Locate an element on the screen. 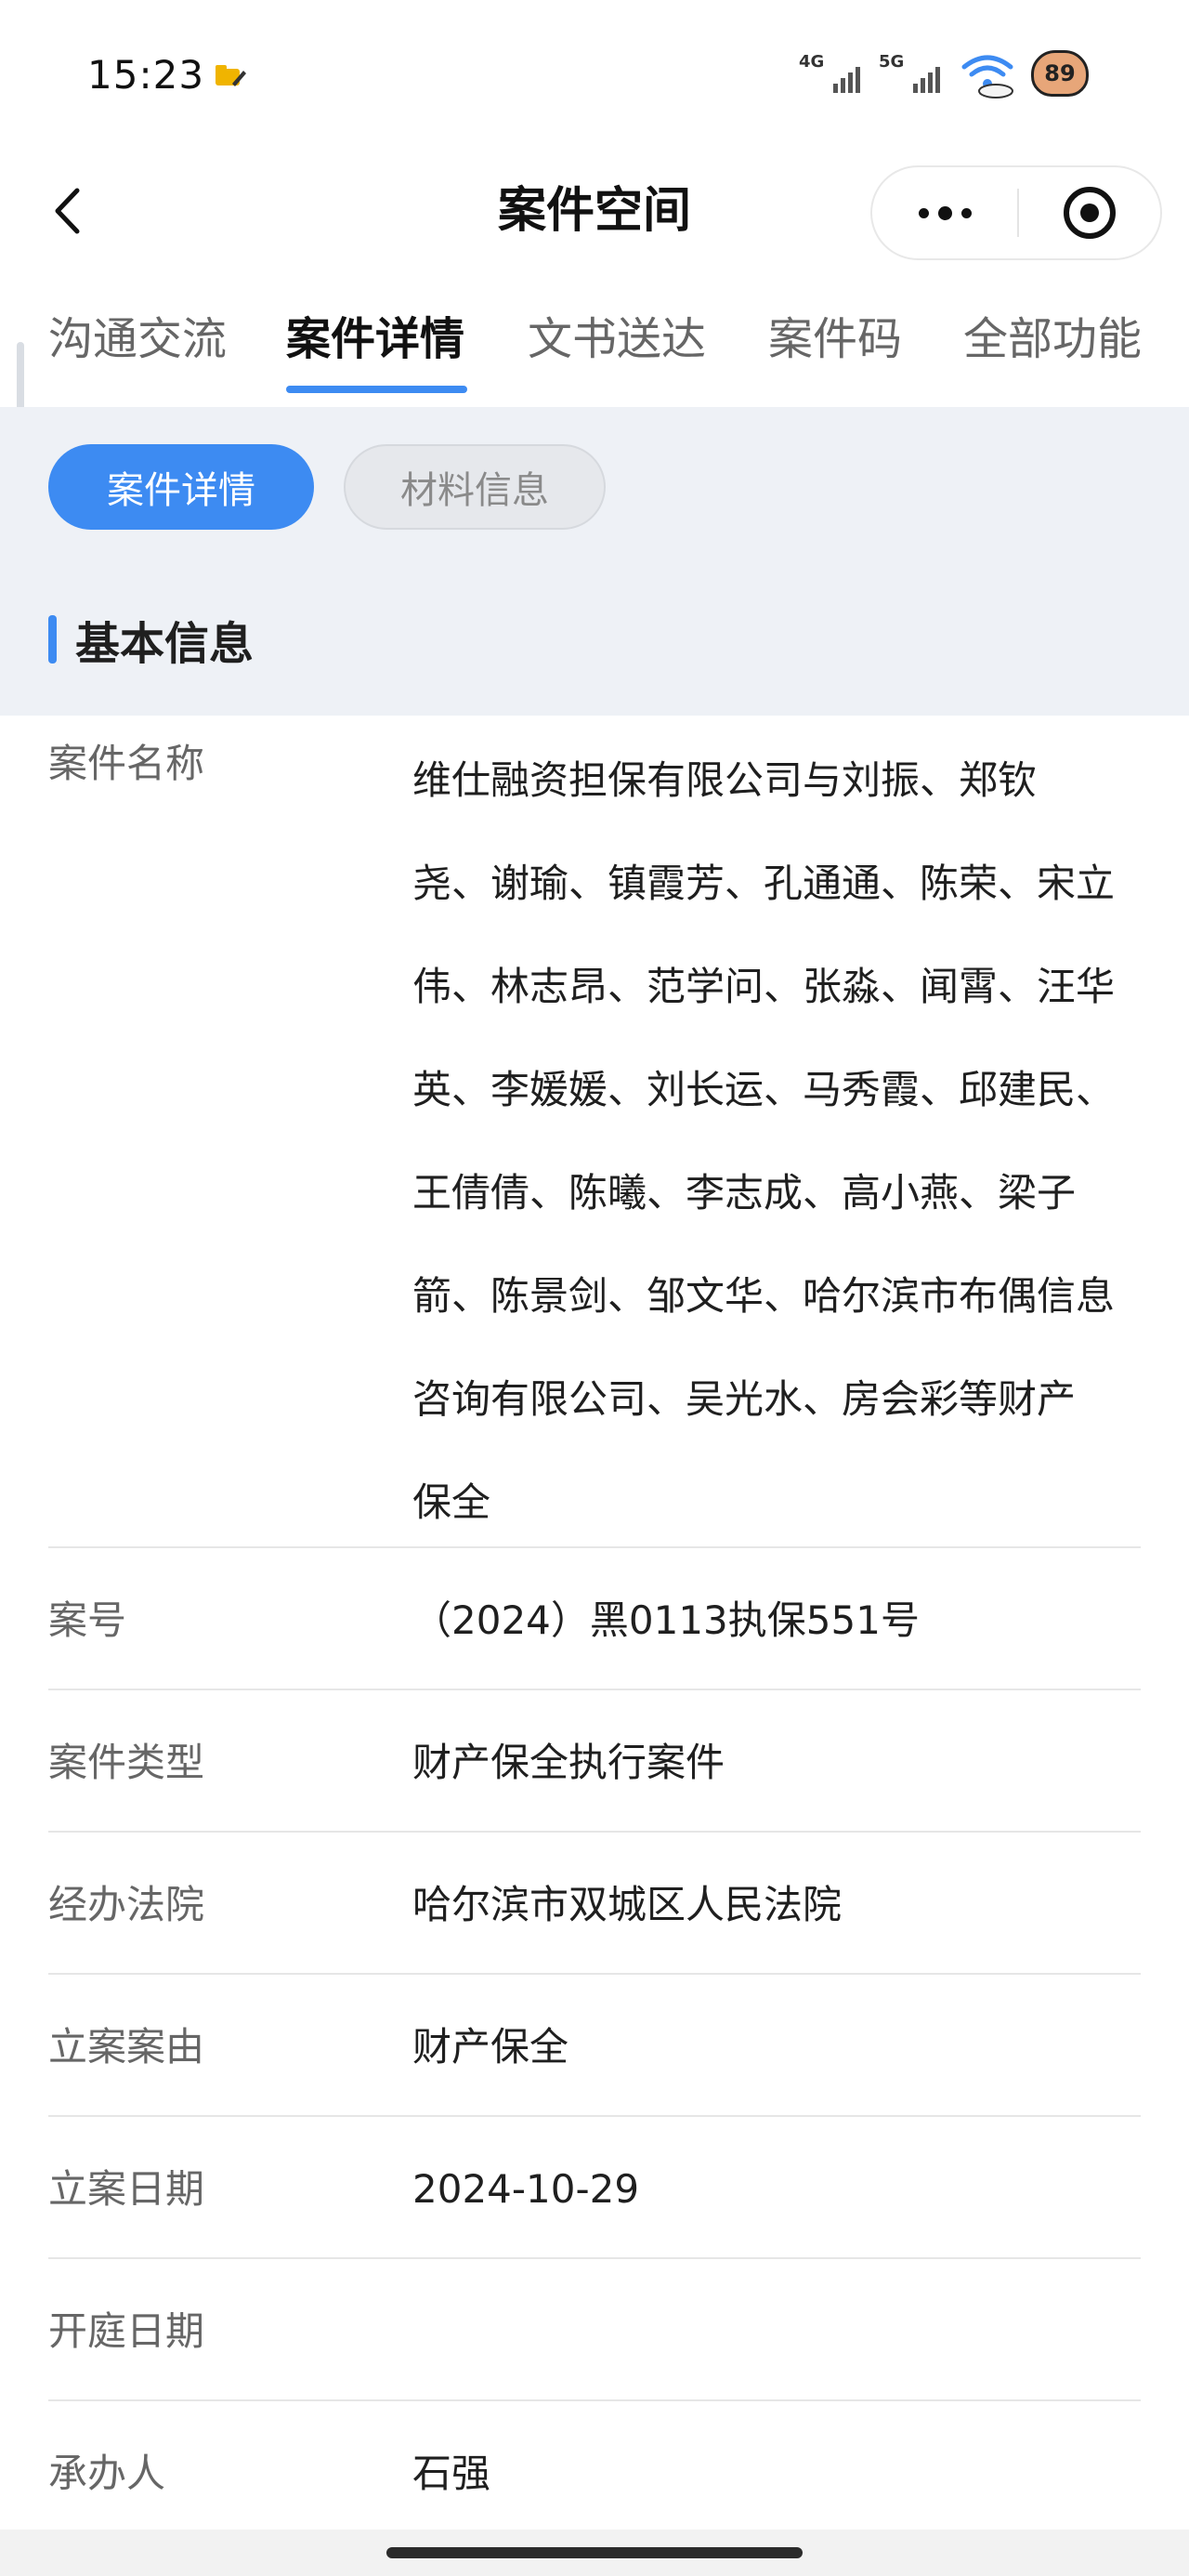  detail-label: 案号 is located at coordinates (87, 1620).